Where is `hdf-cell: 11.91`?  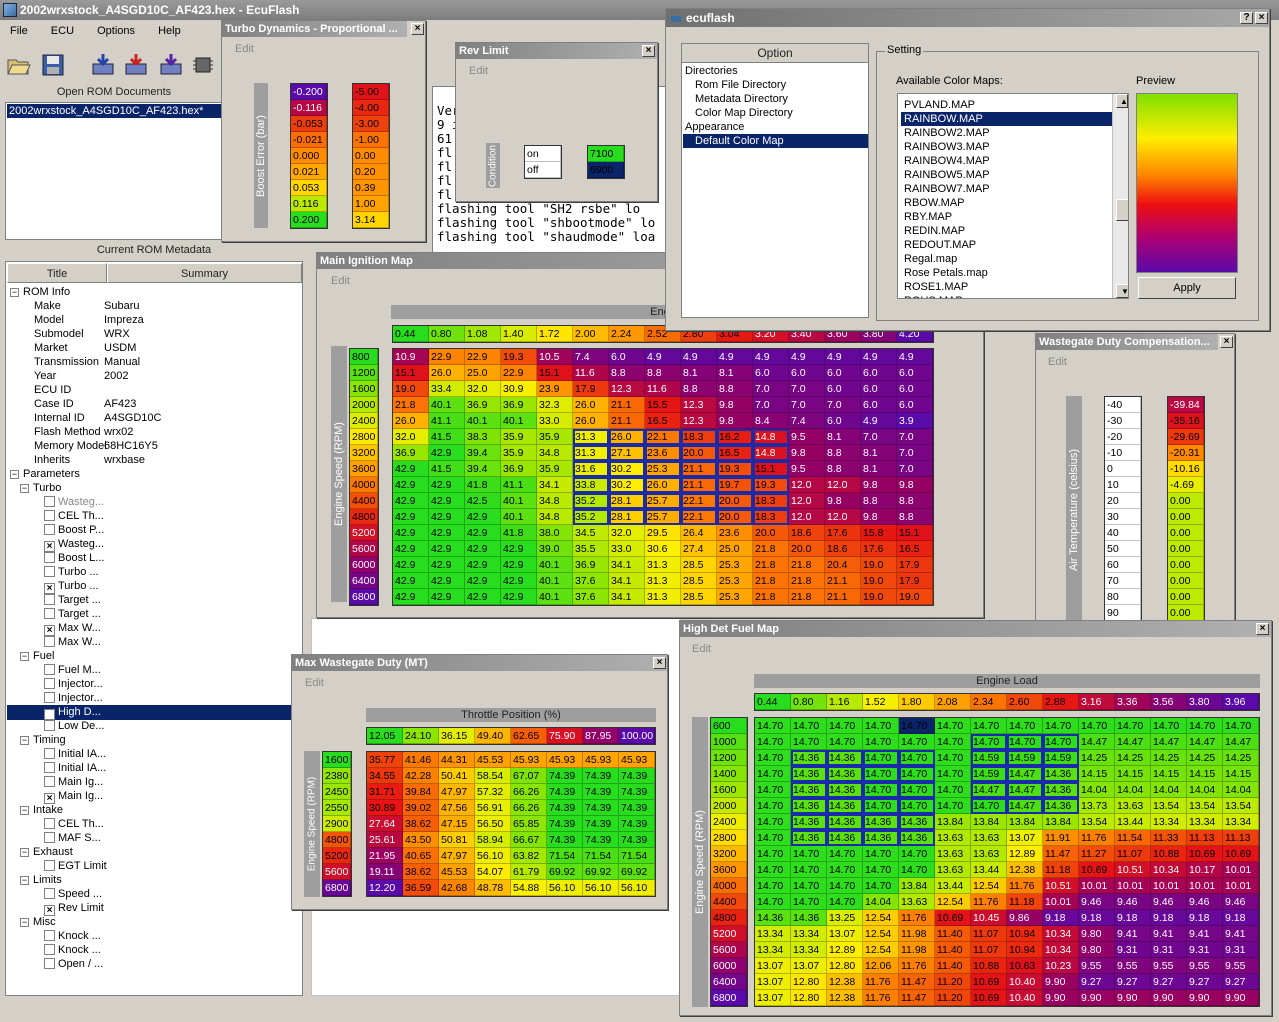 hdf-cell: 11.91 is located at coordinates (1061, 838).